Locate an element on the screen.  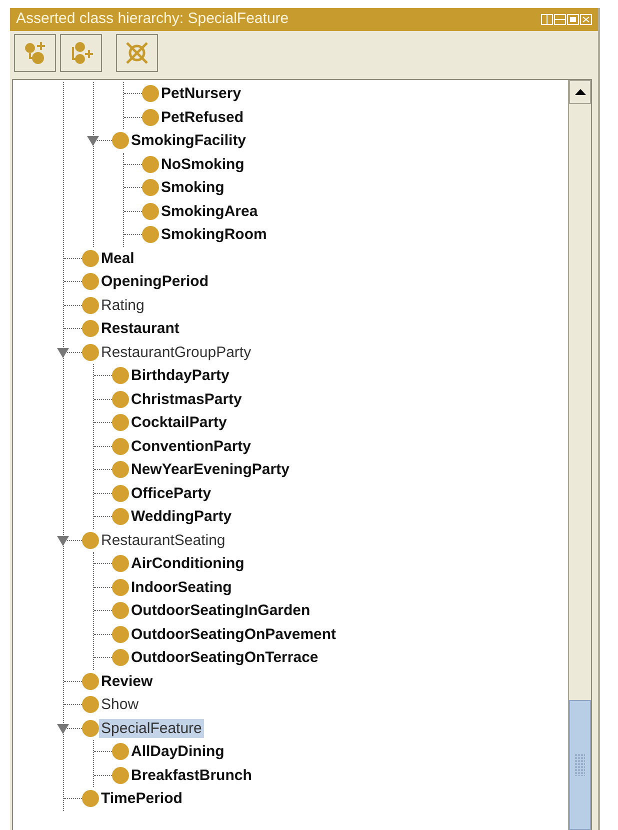
tree-item: BreakfastBrunch is located at coordinates (191, 775).